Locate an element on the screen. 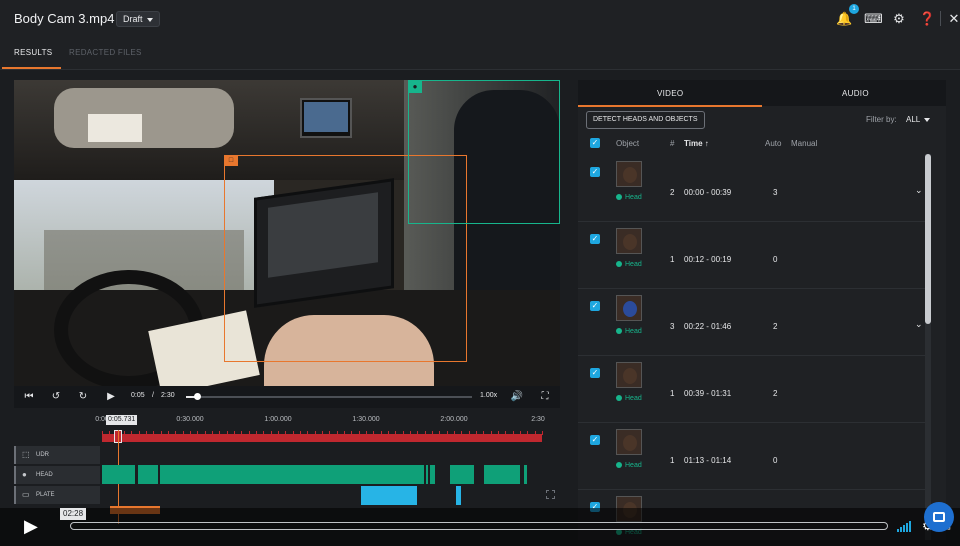 The width and height of the screenshot is (960, 546). forward-icon: ↻ is located at coordinates (83, 397).